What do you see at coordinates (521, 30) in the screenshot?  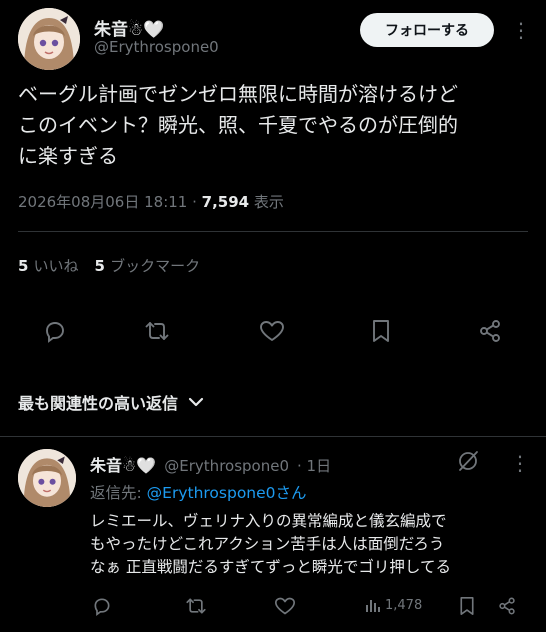 I see `more-options-icon: ⋮` at bounding box center [521, 30].